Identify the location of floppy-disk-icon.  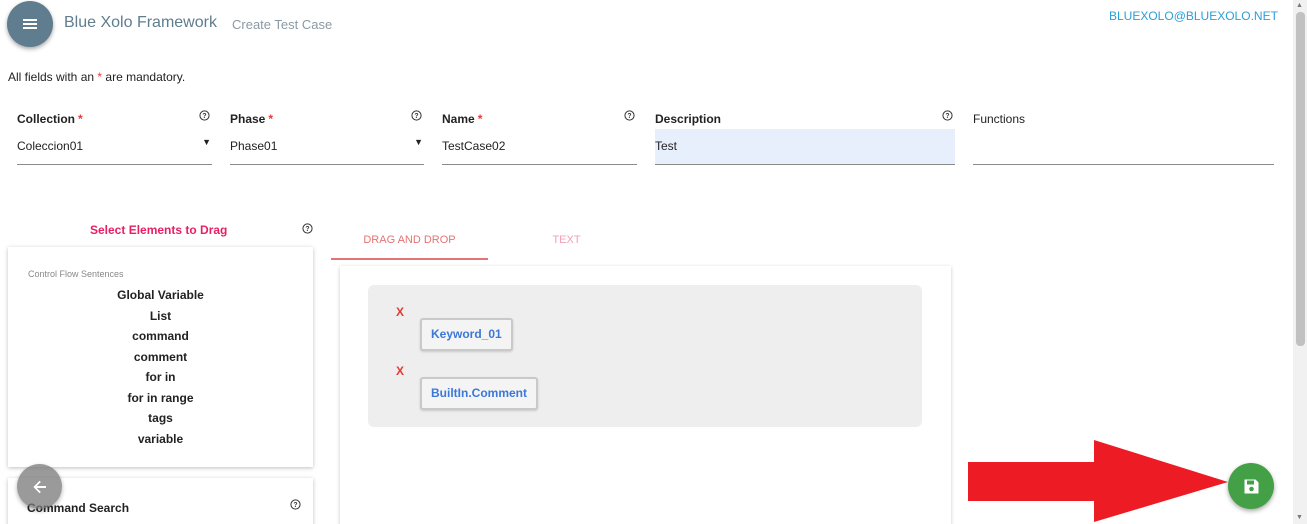
(1251, 486).